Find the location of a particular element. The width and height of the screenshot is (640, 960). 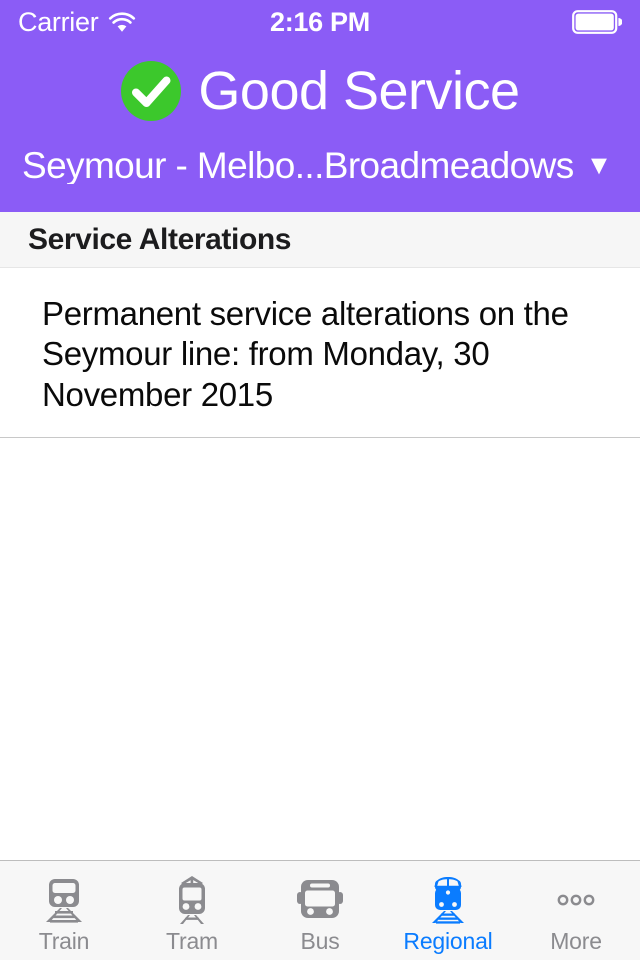

tab-label-more: More is located at coordinates (576, 941).